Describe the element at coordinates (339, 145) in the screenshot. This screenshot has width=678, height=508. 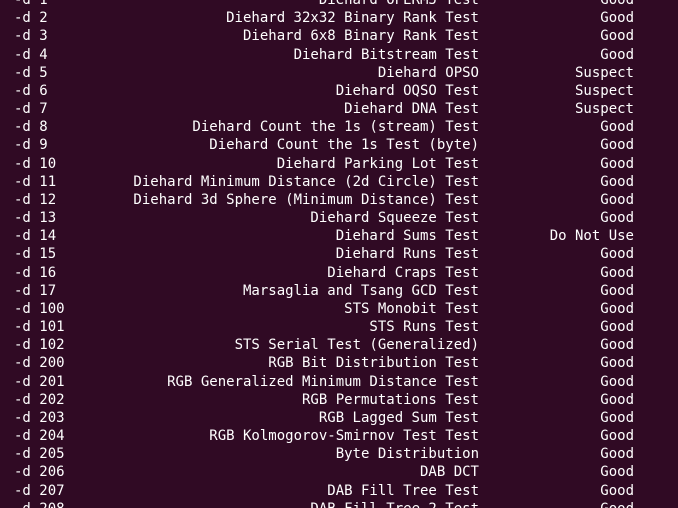
I see `test-row: -d 9 Diehard Count the 1s Test (byte) Good` at that location.